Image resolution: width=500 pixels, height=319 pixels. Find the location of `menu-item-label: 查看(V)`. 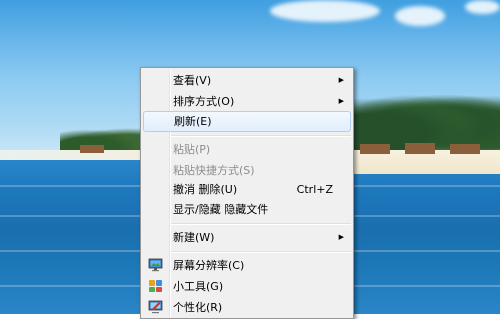

menu-item-label: 查看(V) is located at coordinates (192, 80).